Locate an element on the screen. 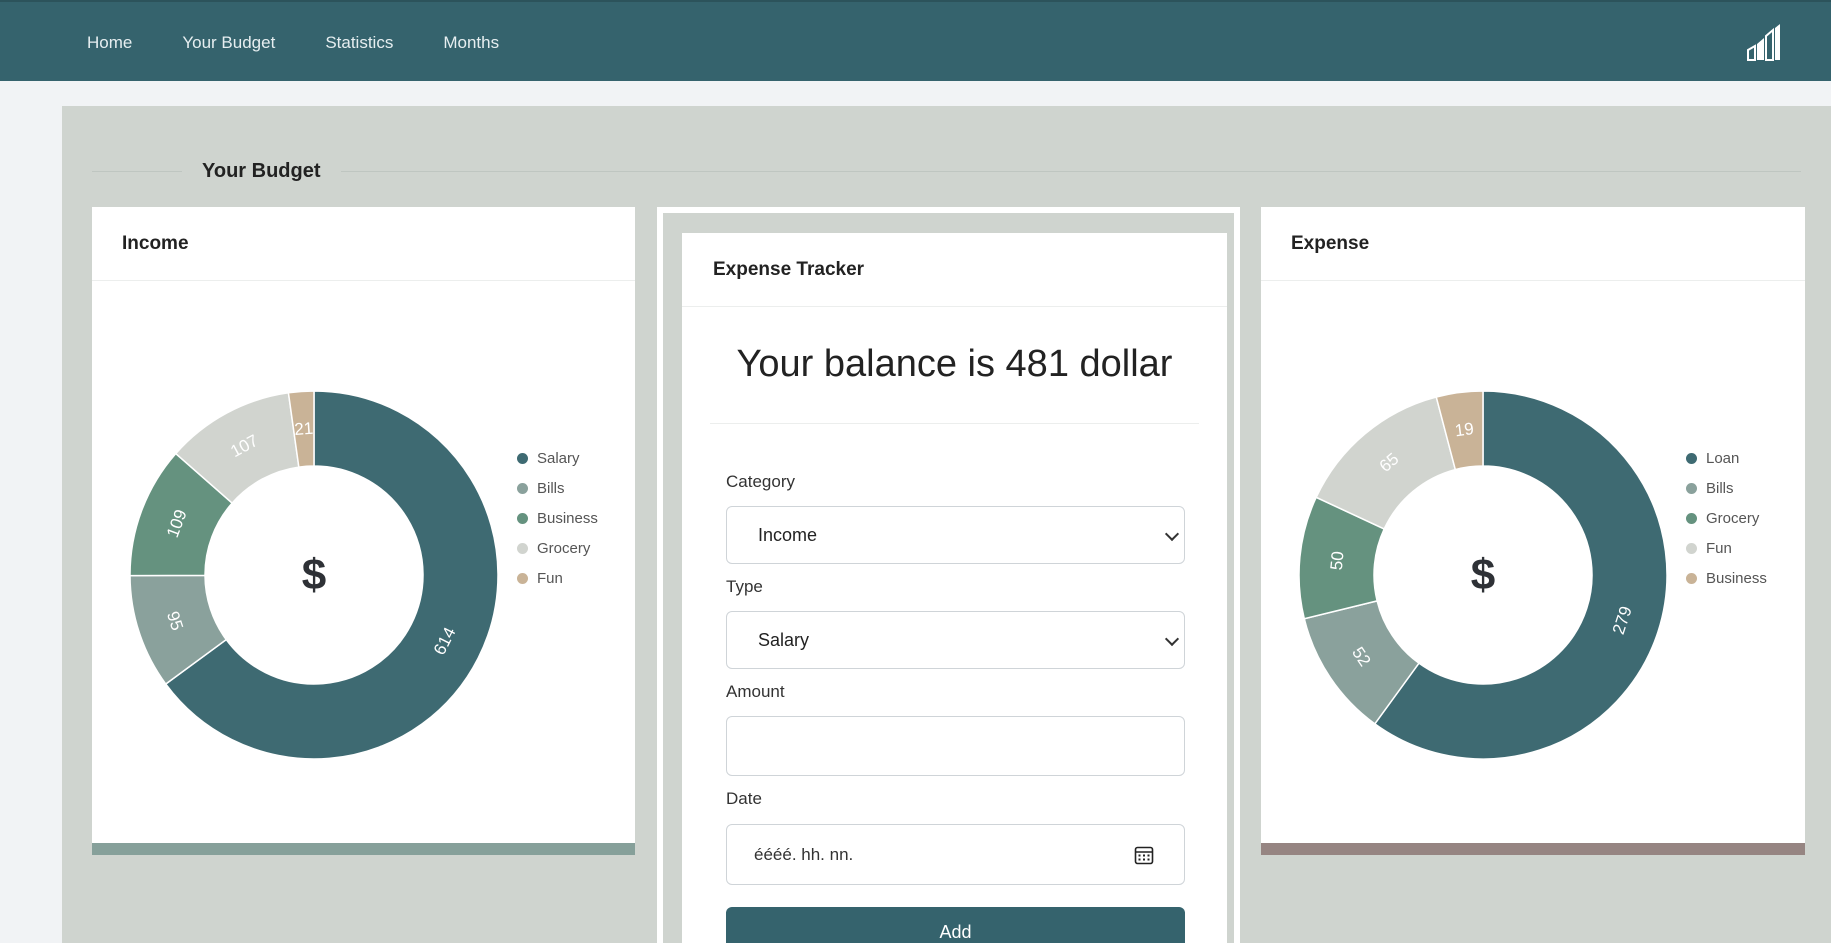  expense-legend-item: Business is located at coordinates (1726, 578).